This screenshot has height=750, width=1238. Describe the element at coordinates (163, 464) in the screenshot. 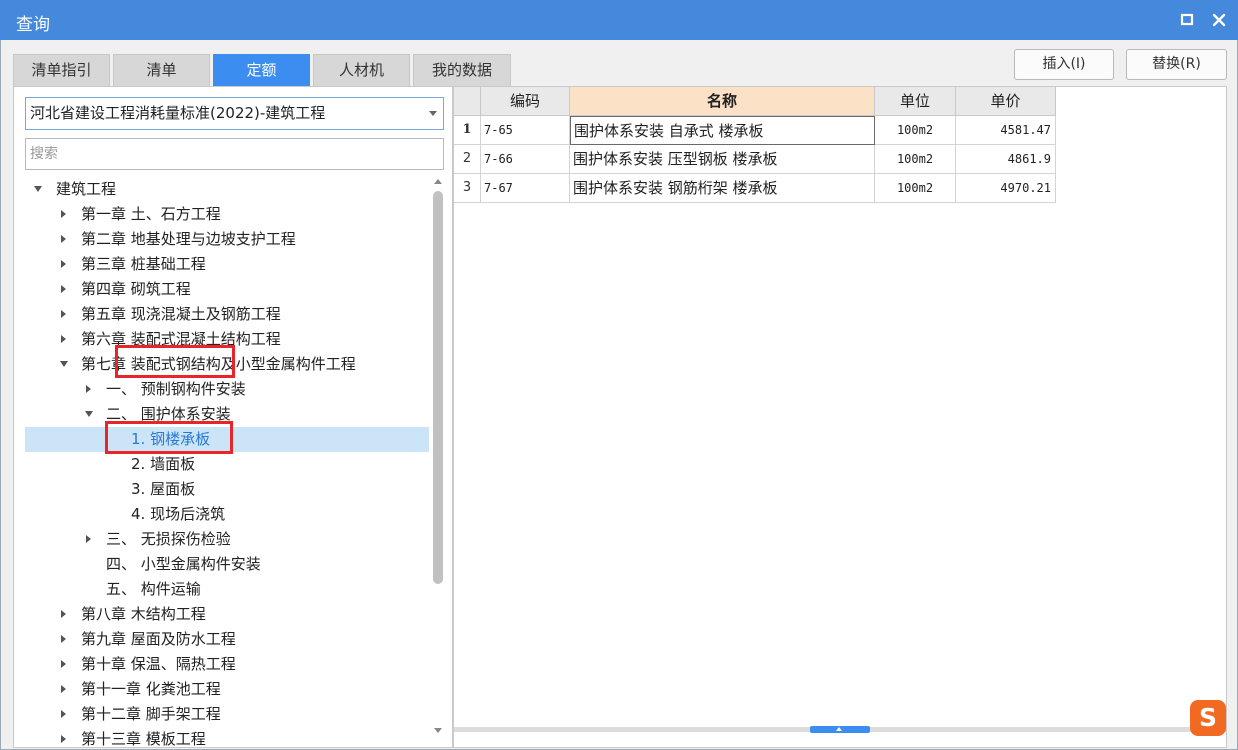

I see `tree-node-label: 2. 墙面板` at that location.